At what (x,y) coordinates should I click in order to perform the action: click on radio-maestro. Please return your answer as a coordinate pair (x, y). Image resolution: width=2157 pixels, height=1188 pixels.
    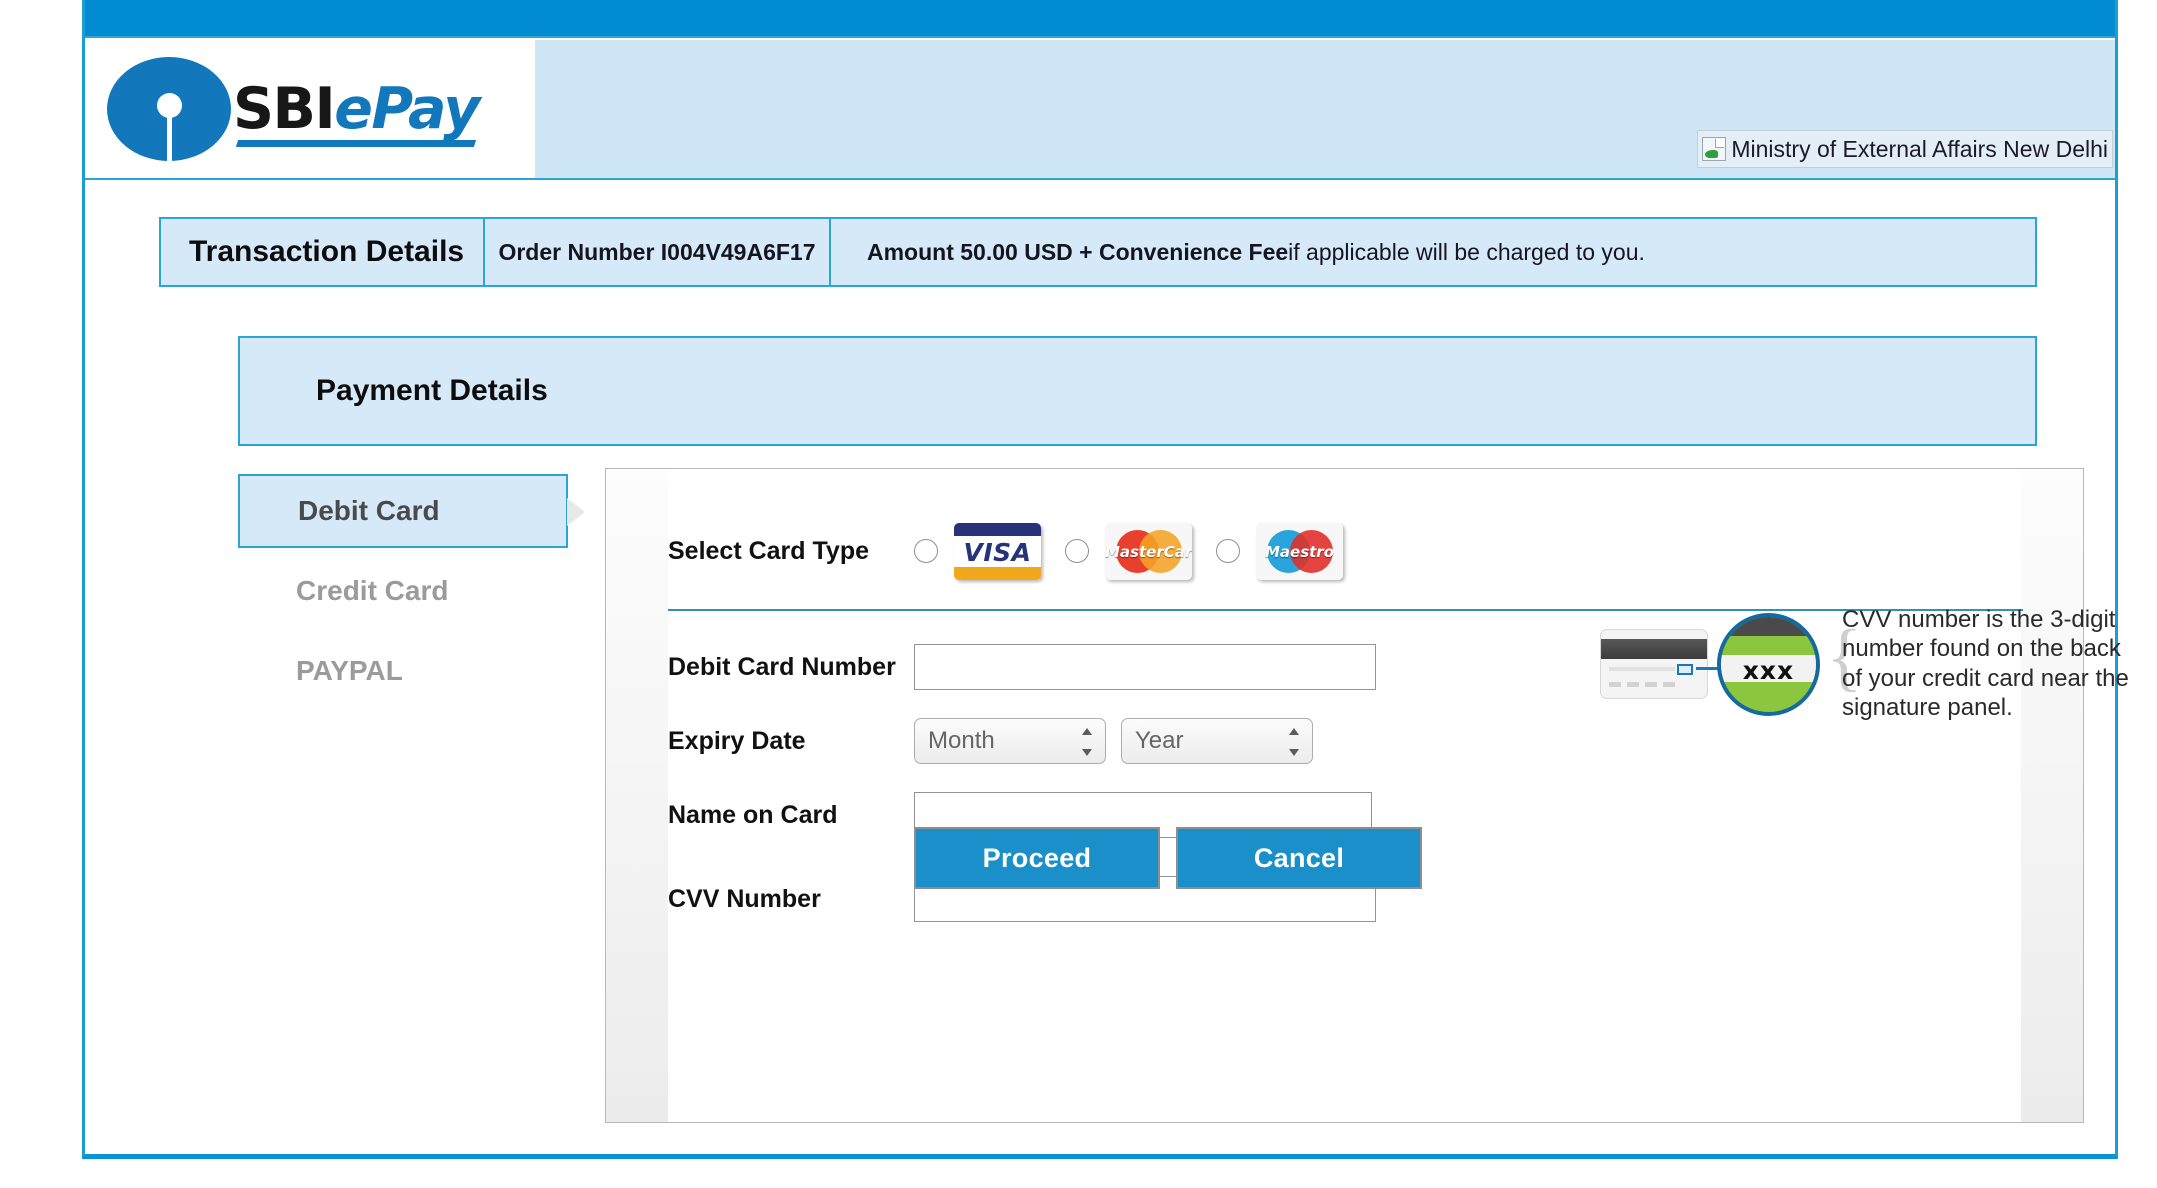
    Looking at the image, I should click on (1228, 551).